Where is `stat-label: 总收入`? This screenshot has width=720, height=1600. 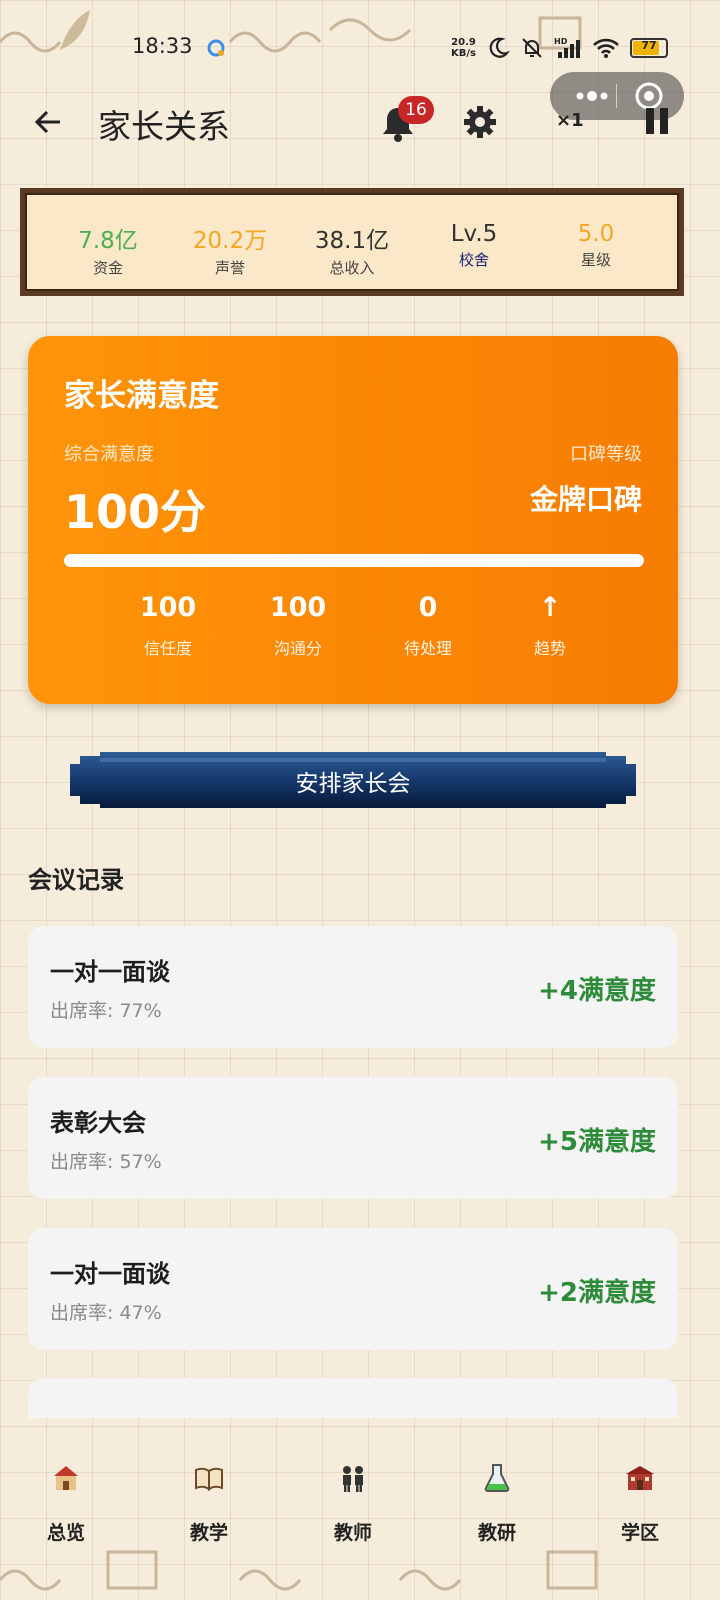 stat-label: 总收入 is located at coordinates (352, 268).